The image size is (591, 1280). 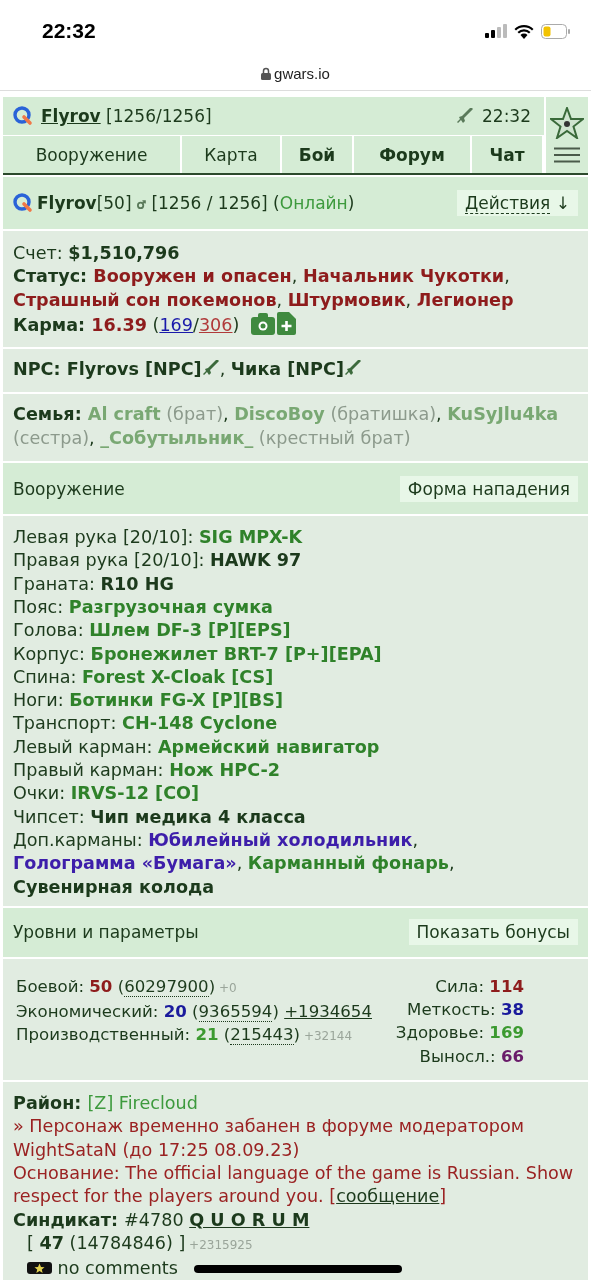 I want to click on stat-line: Меткость: 38, so click(x=465, y=1010).